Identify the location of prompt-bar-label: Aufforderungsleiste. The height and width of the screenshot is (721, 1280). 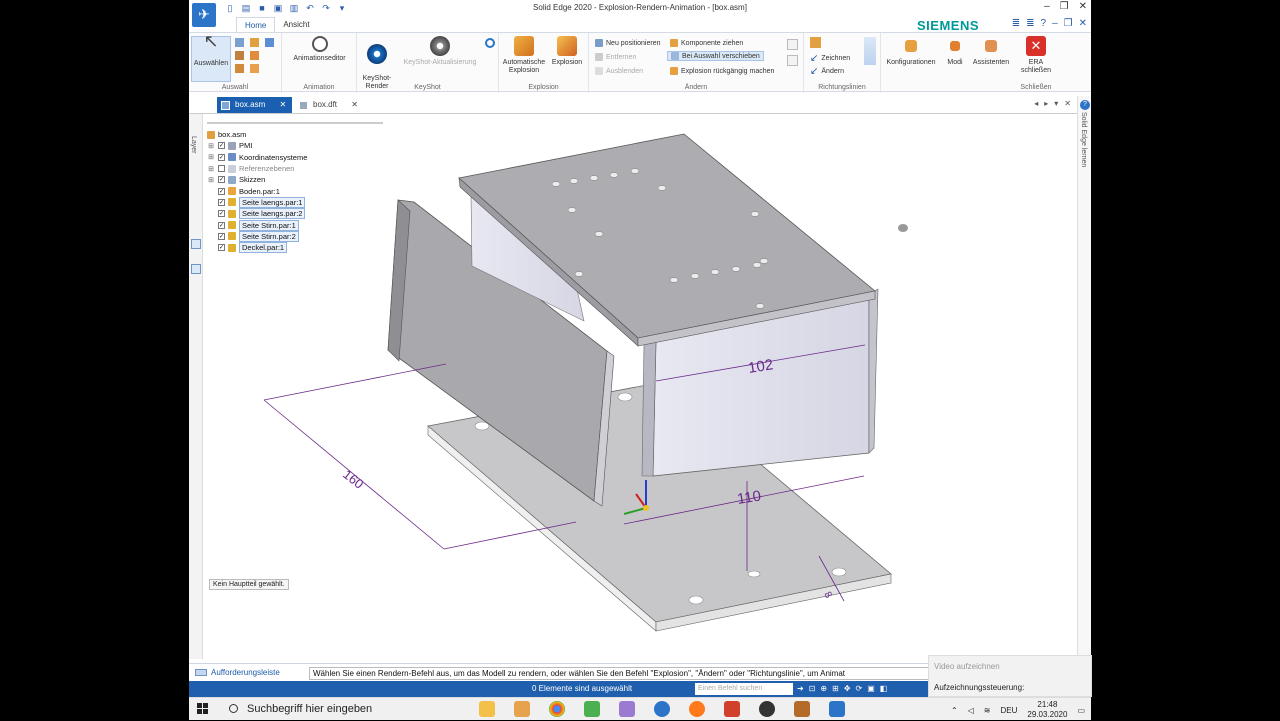
(245, 672).